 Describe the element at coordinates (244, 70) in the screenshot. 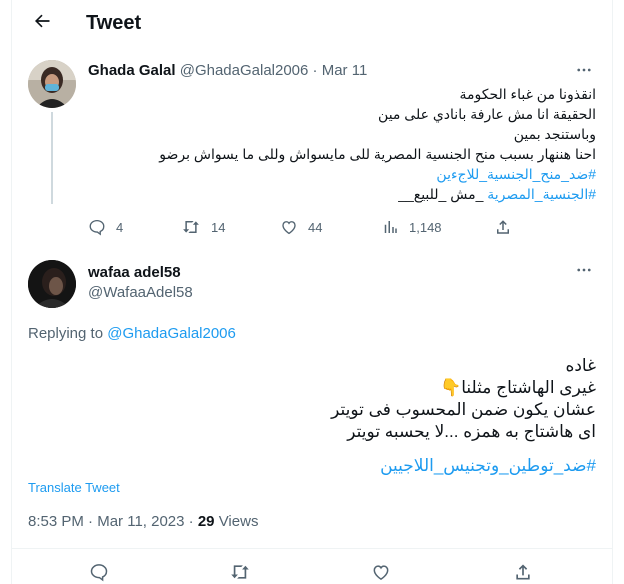

I see `author-handle: @GhadaGalal2006` at that location.